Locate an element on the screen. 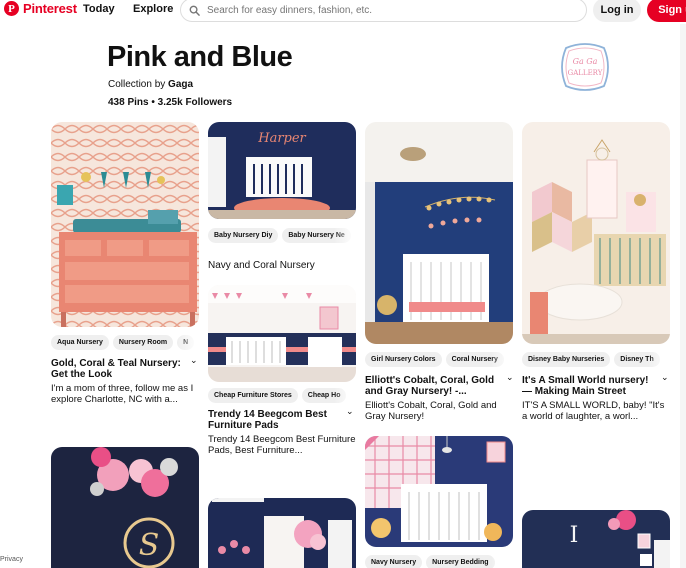 This screenshot has width=686, height=568. tag-chip: Disney Baby Nurseries is located at coordinates (566, 359).